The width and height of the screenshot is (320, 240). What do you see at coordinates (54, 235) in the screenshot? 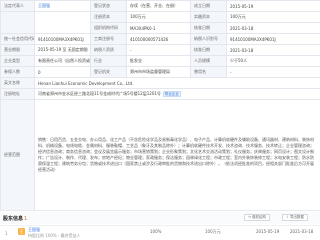
I see `shareholder-subtext: 持股比例 100% · 最终受益人` at bounding box center [54, 235].